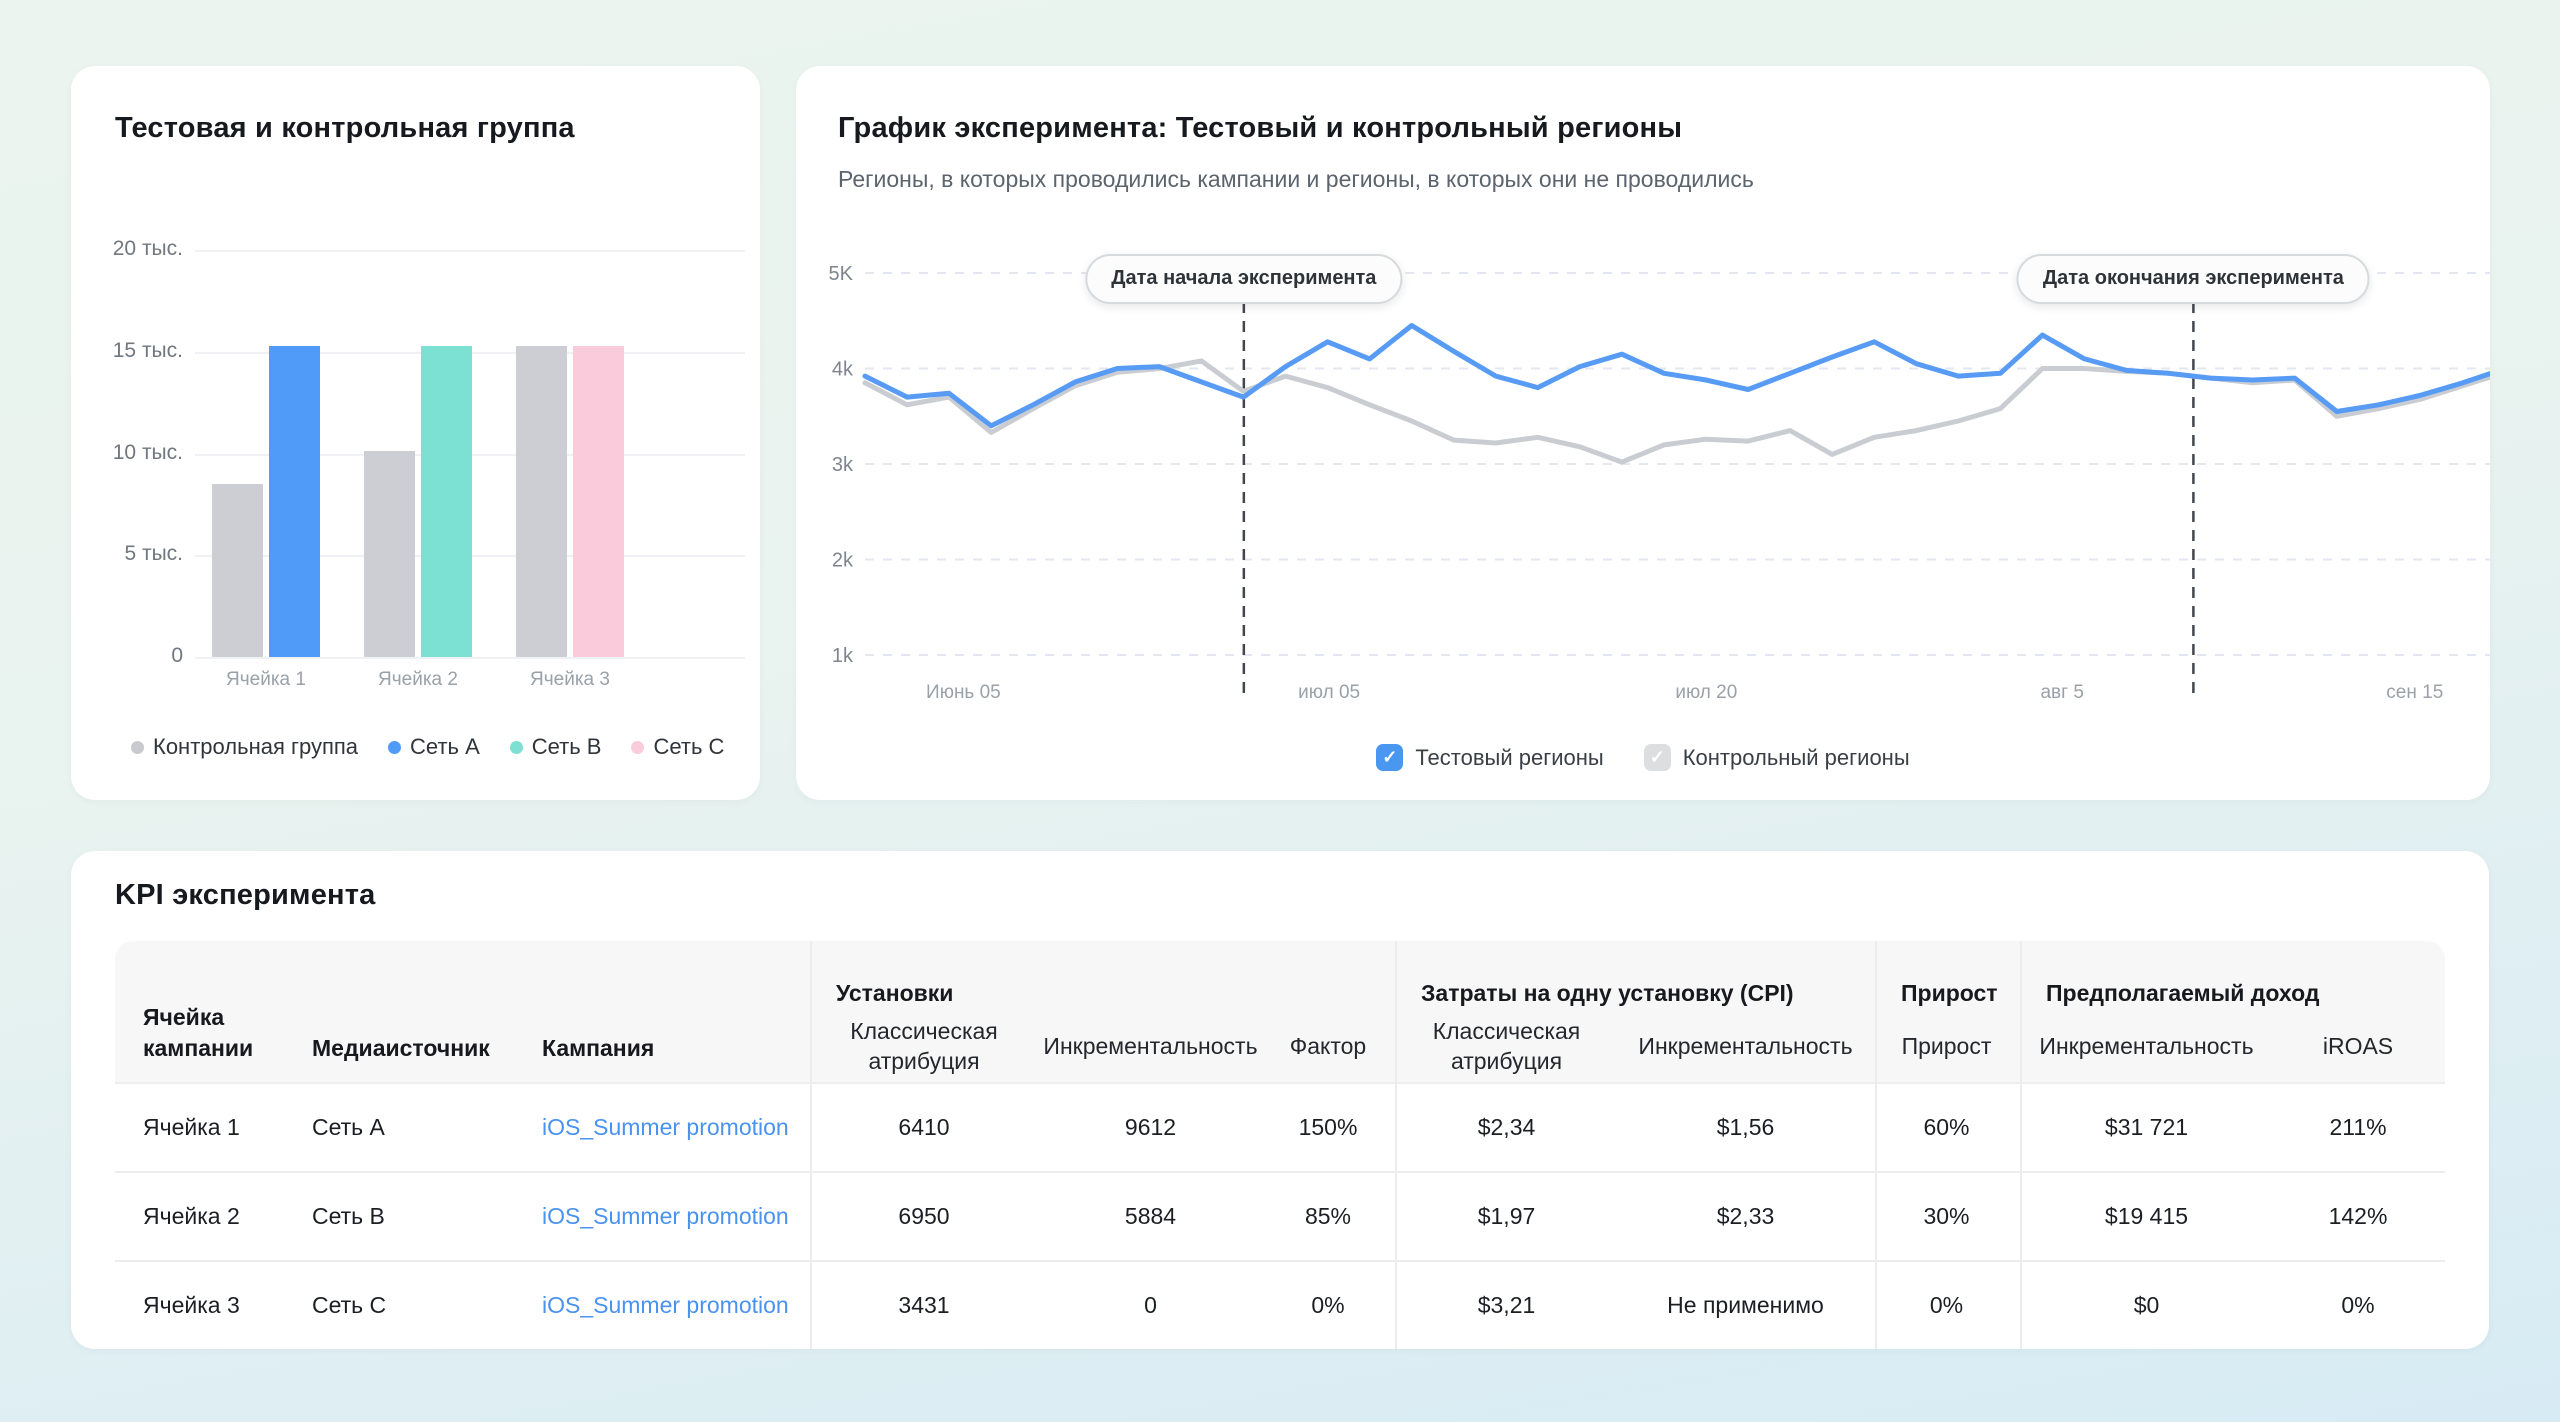  I want to click on bar-legend-item: Сеть A, so click(434, 747).